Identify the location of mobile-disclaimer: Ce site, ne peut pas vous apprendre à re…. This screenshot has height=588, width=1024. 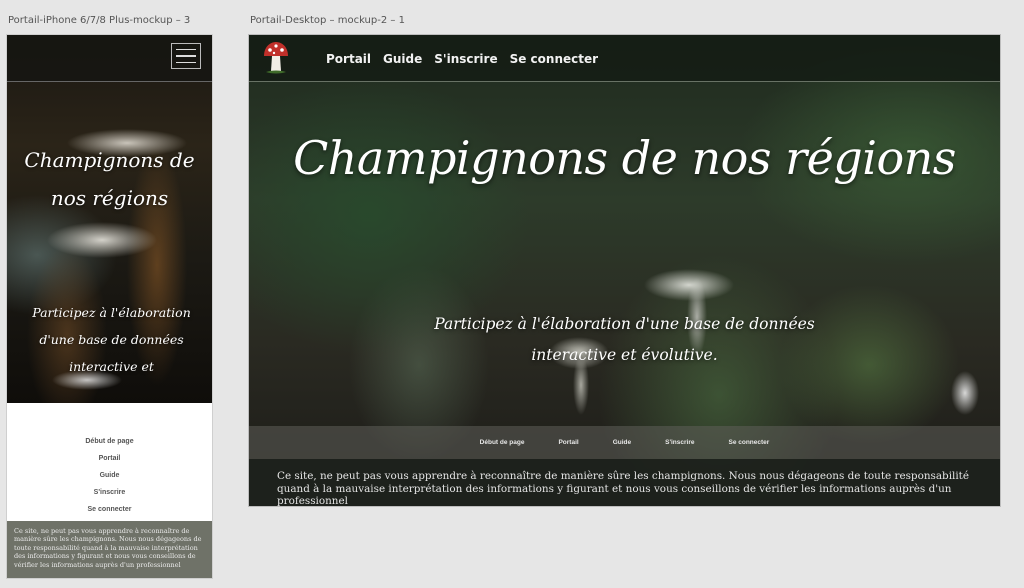
(109, 549).